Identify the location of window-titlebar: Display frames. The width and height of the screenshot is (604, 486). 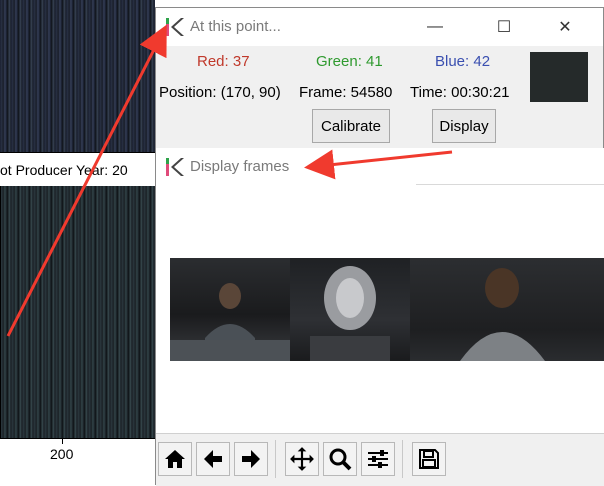
(380, 166).